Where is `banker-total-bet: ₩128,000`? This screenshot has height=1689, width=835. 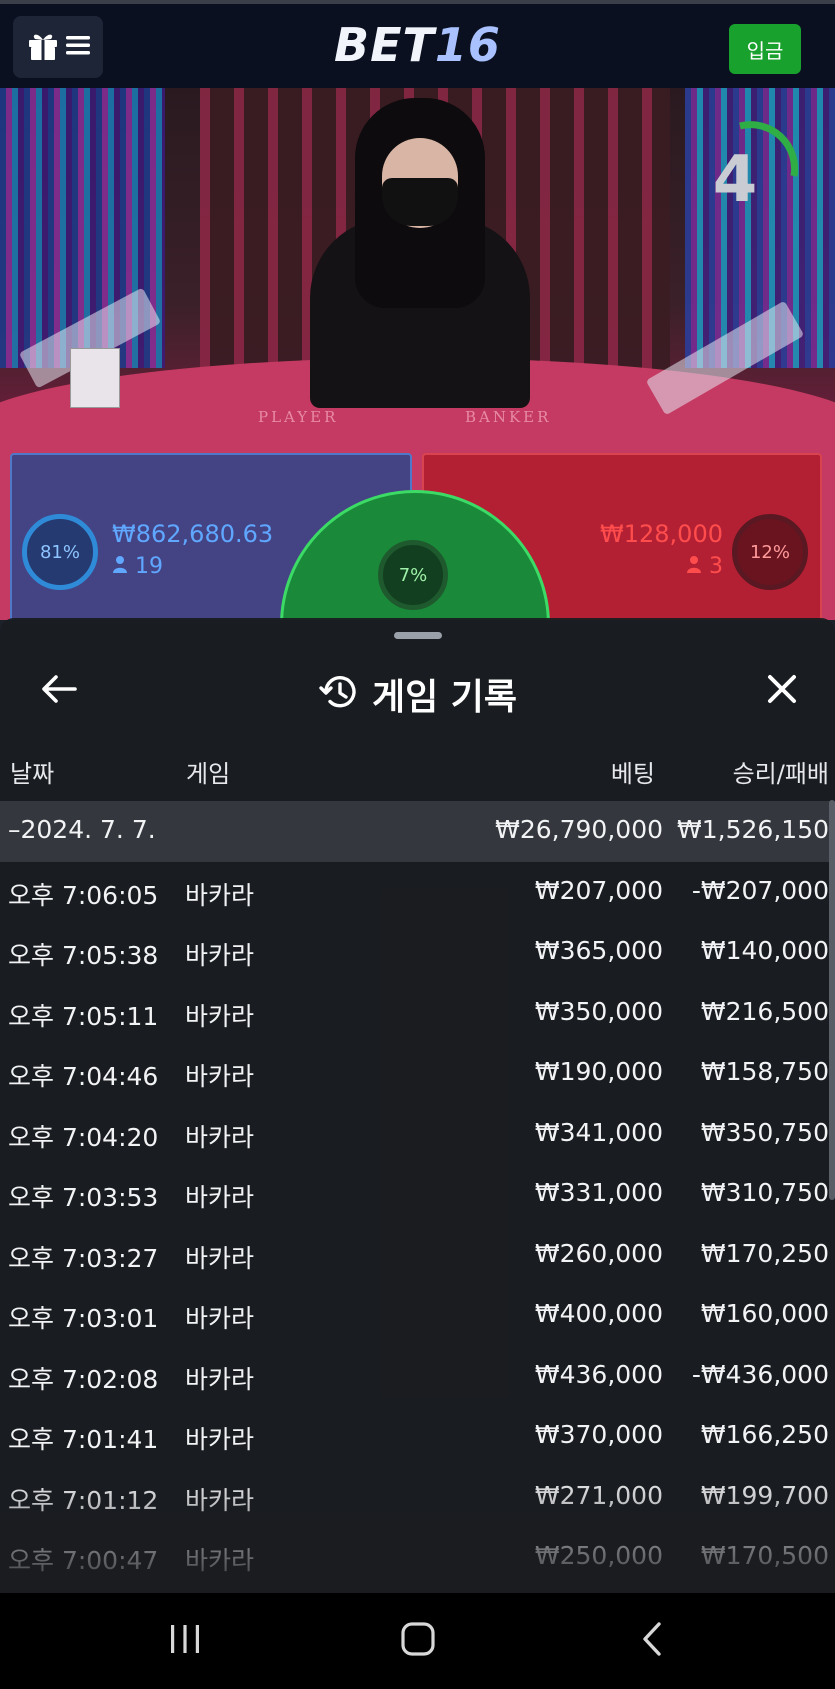 banker-total-bet: ₩128,000 is located at coordinates (661, 534).